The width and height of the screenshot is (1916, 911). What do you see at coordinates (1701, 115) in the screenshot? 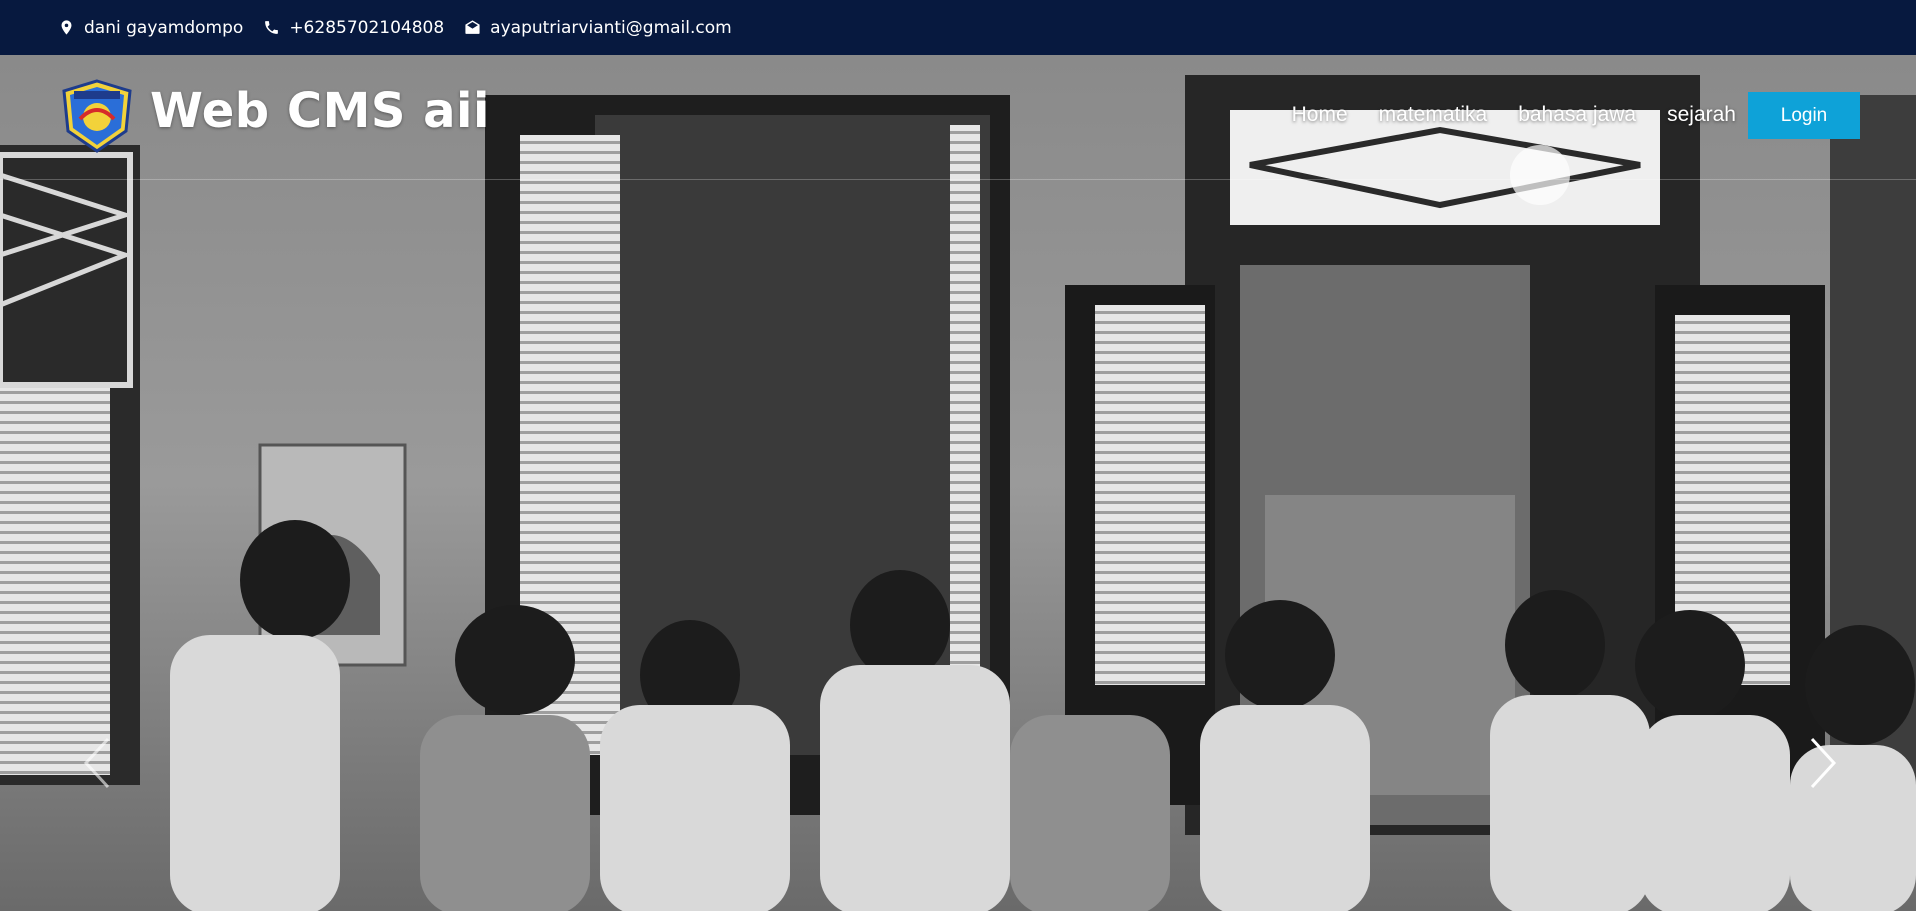
I see `nav-item-sejarah: sejarah` at bounding box center [1701, 115].